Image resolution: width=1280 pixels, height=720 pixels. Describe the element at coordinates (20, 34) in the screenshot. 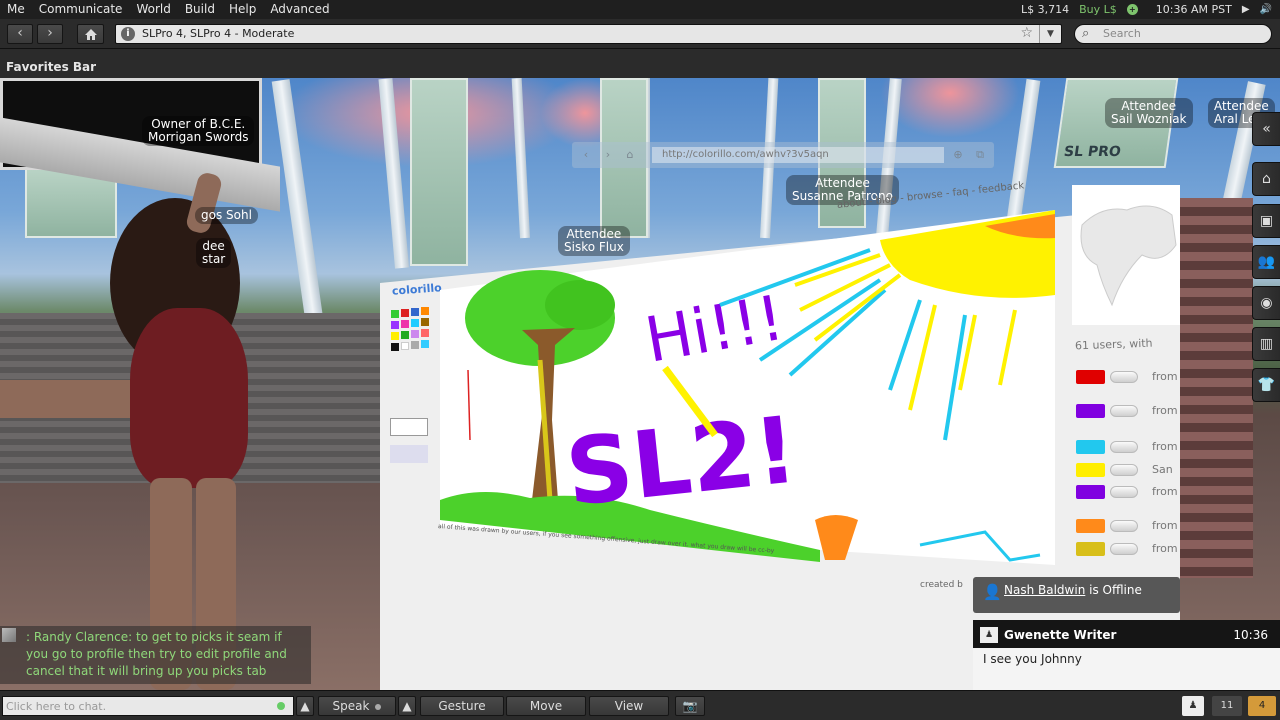

I see `back-button: ‹` at that location.